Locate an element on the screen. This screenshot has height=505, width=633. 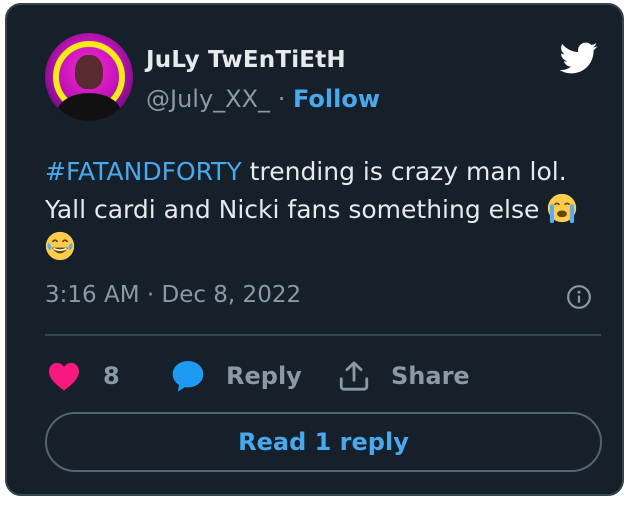
avatar-head is located at coordinates (89, 72).